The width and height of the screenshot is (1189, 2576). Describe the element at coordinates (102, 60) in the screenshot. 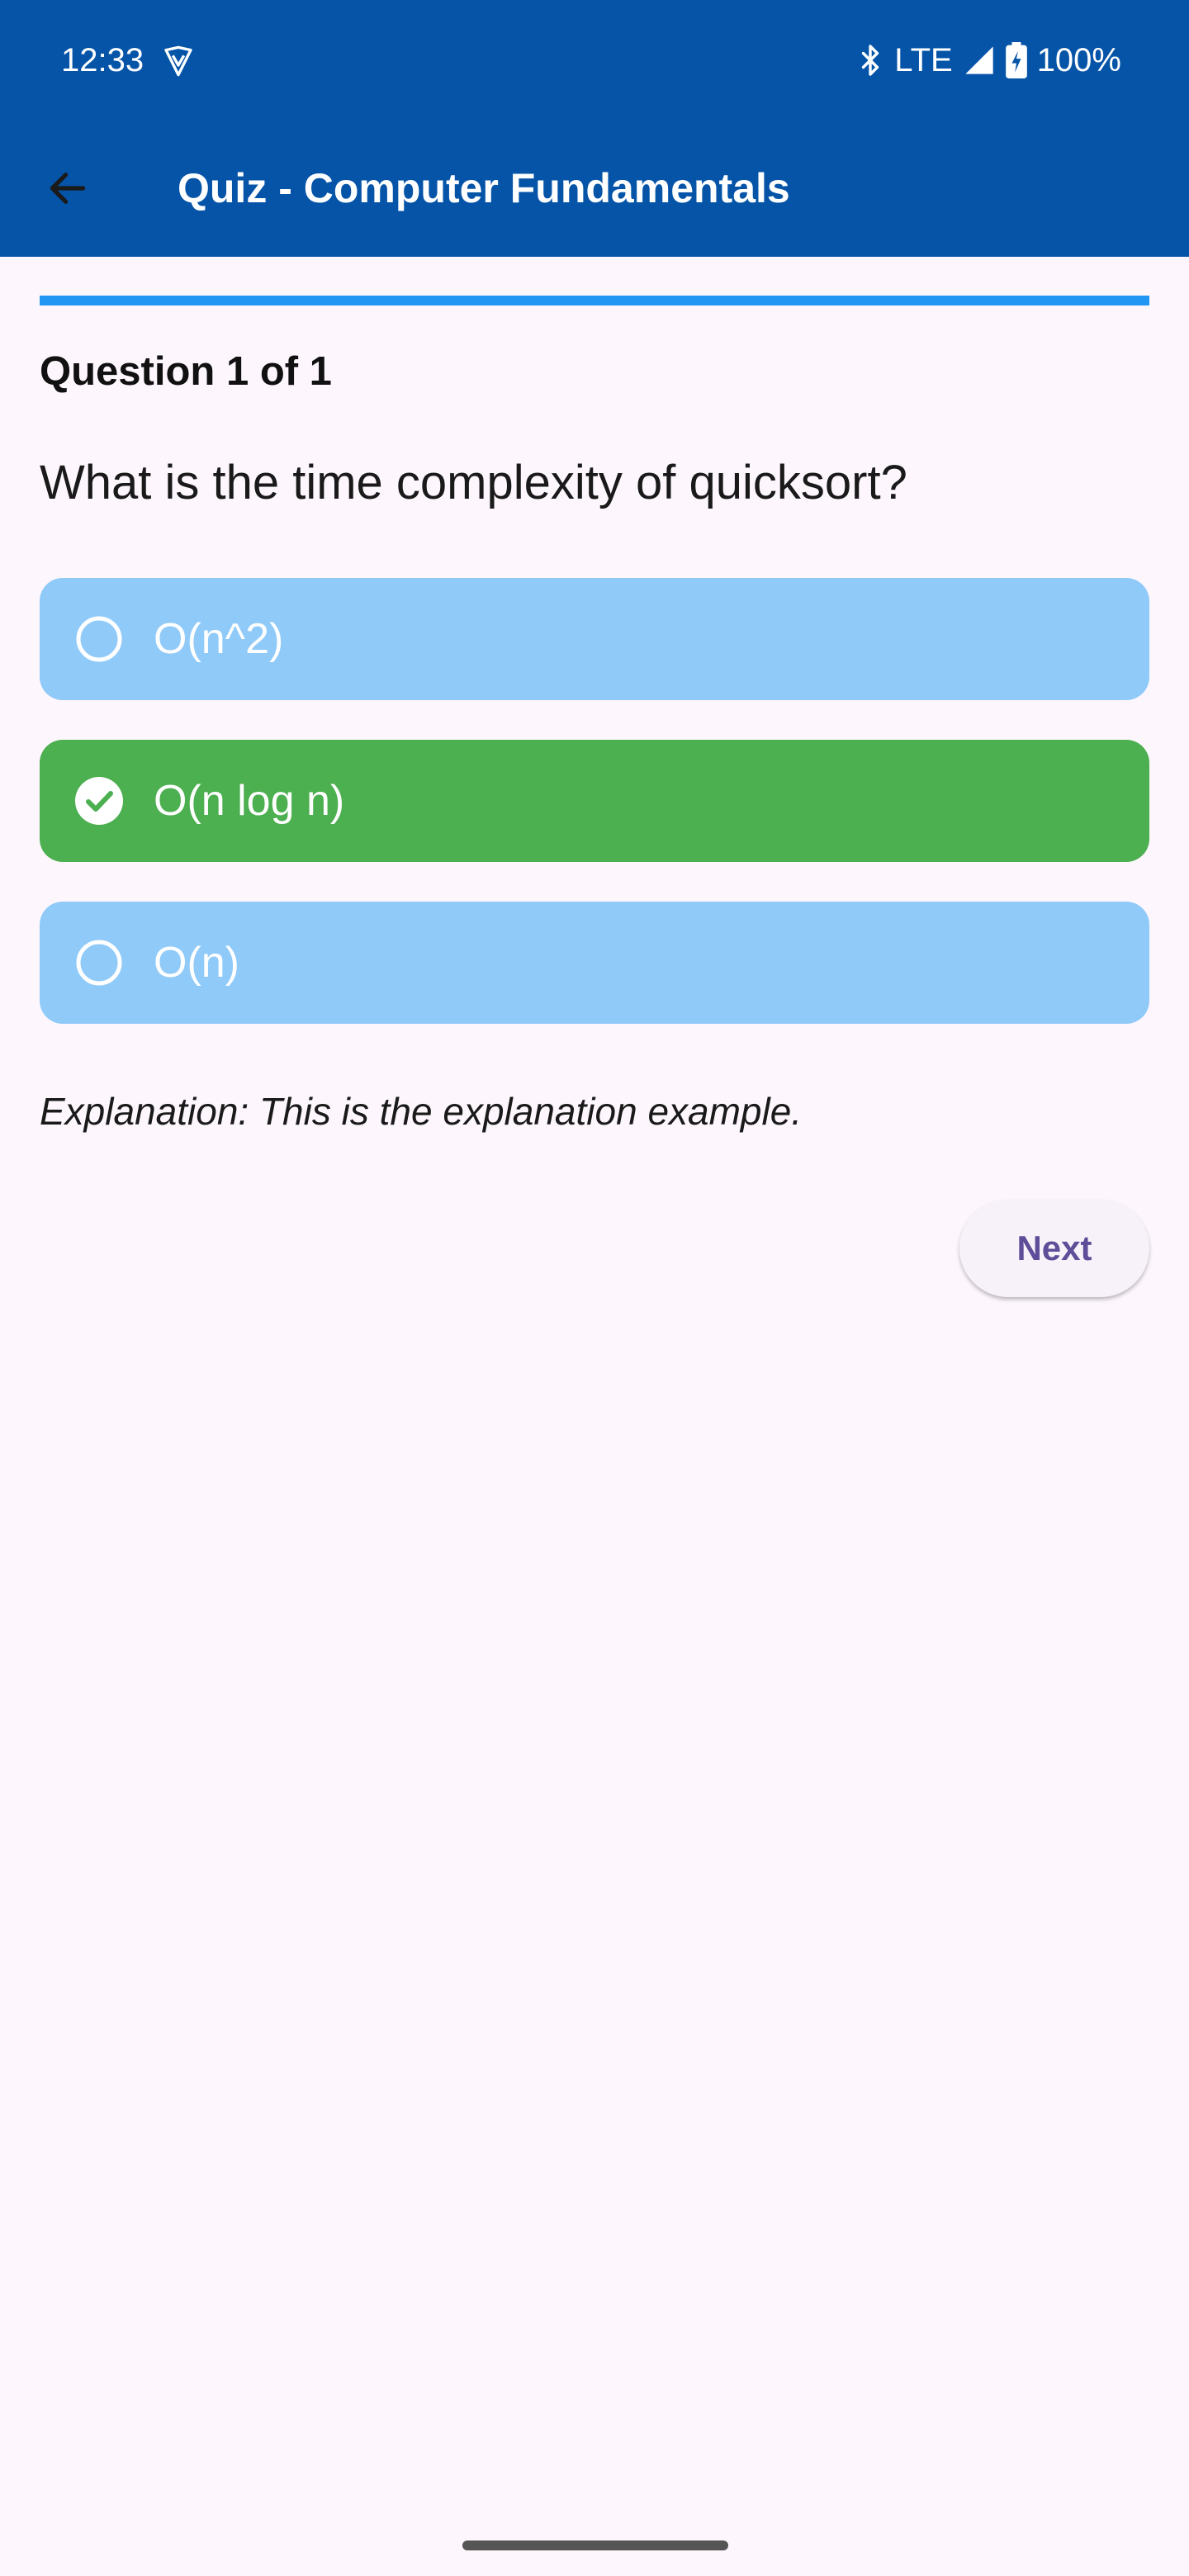

I see `status-time: 12:33` at that location.